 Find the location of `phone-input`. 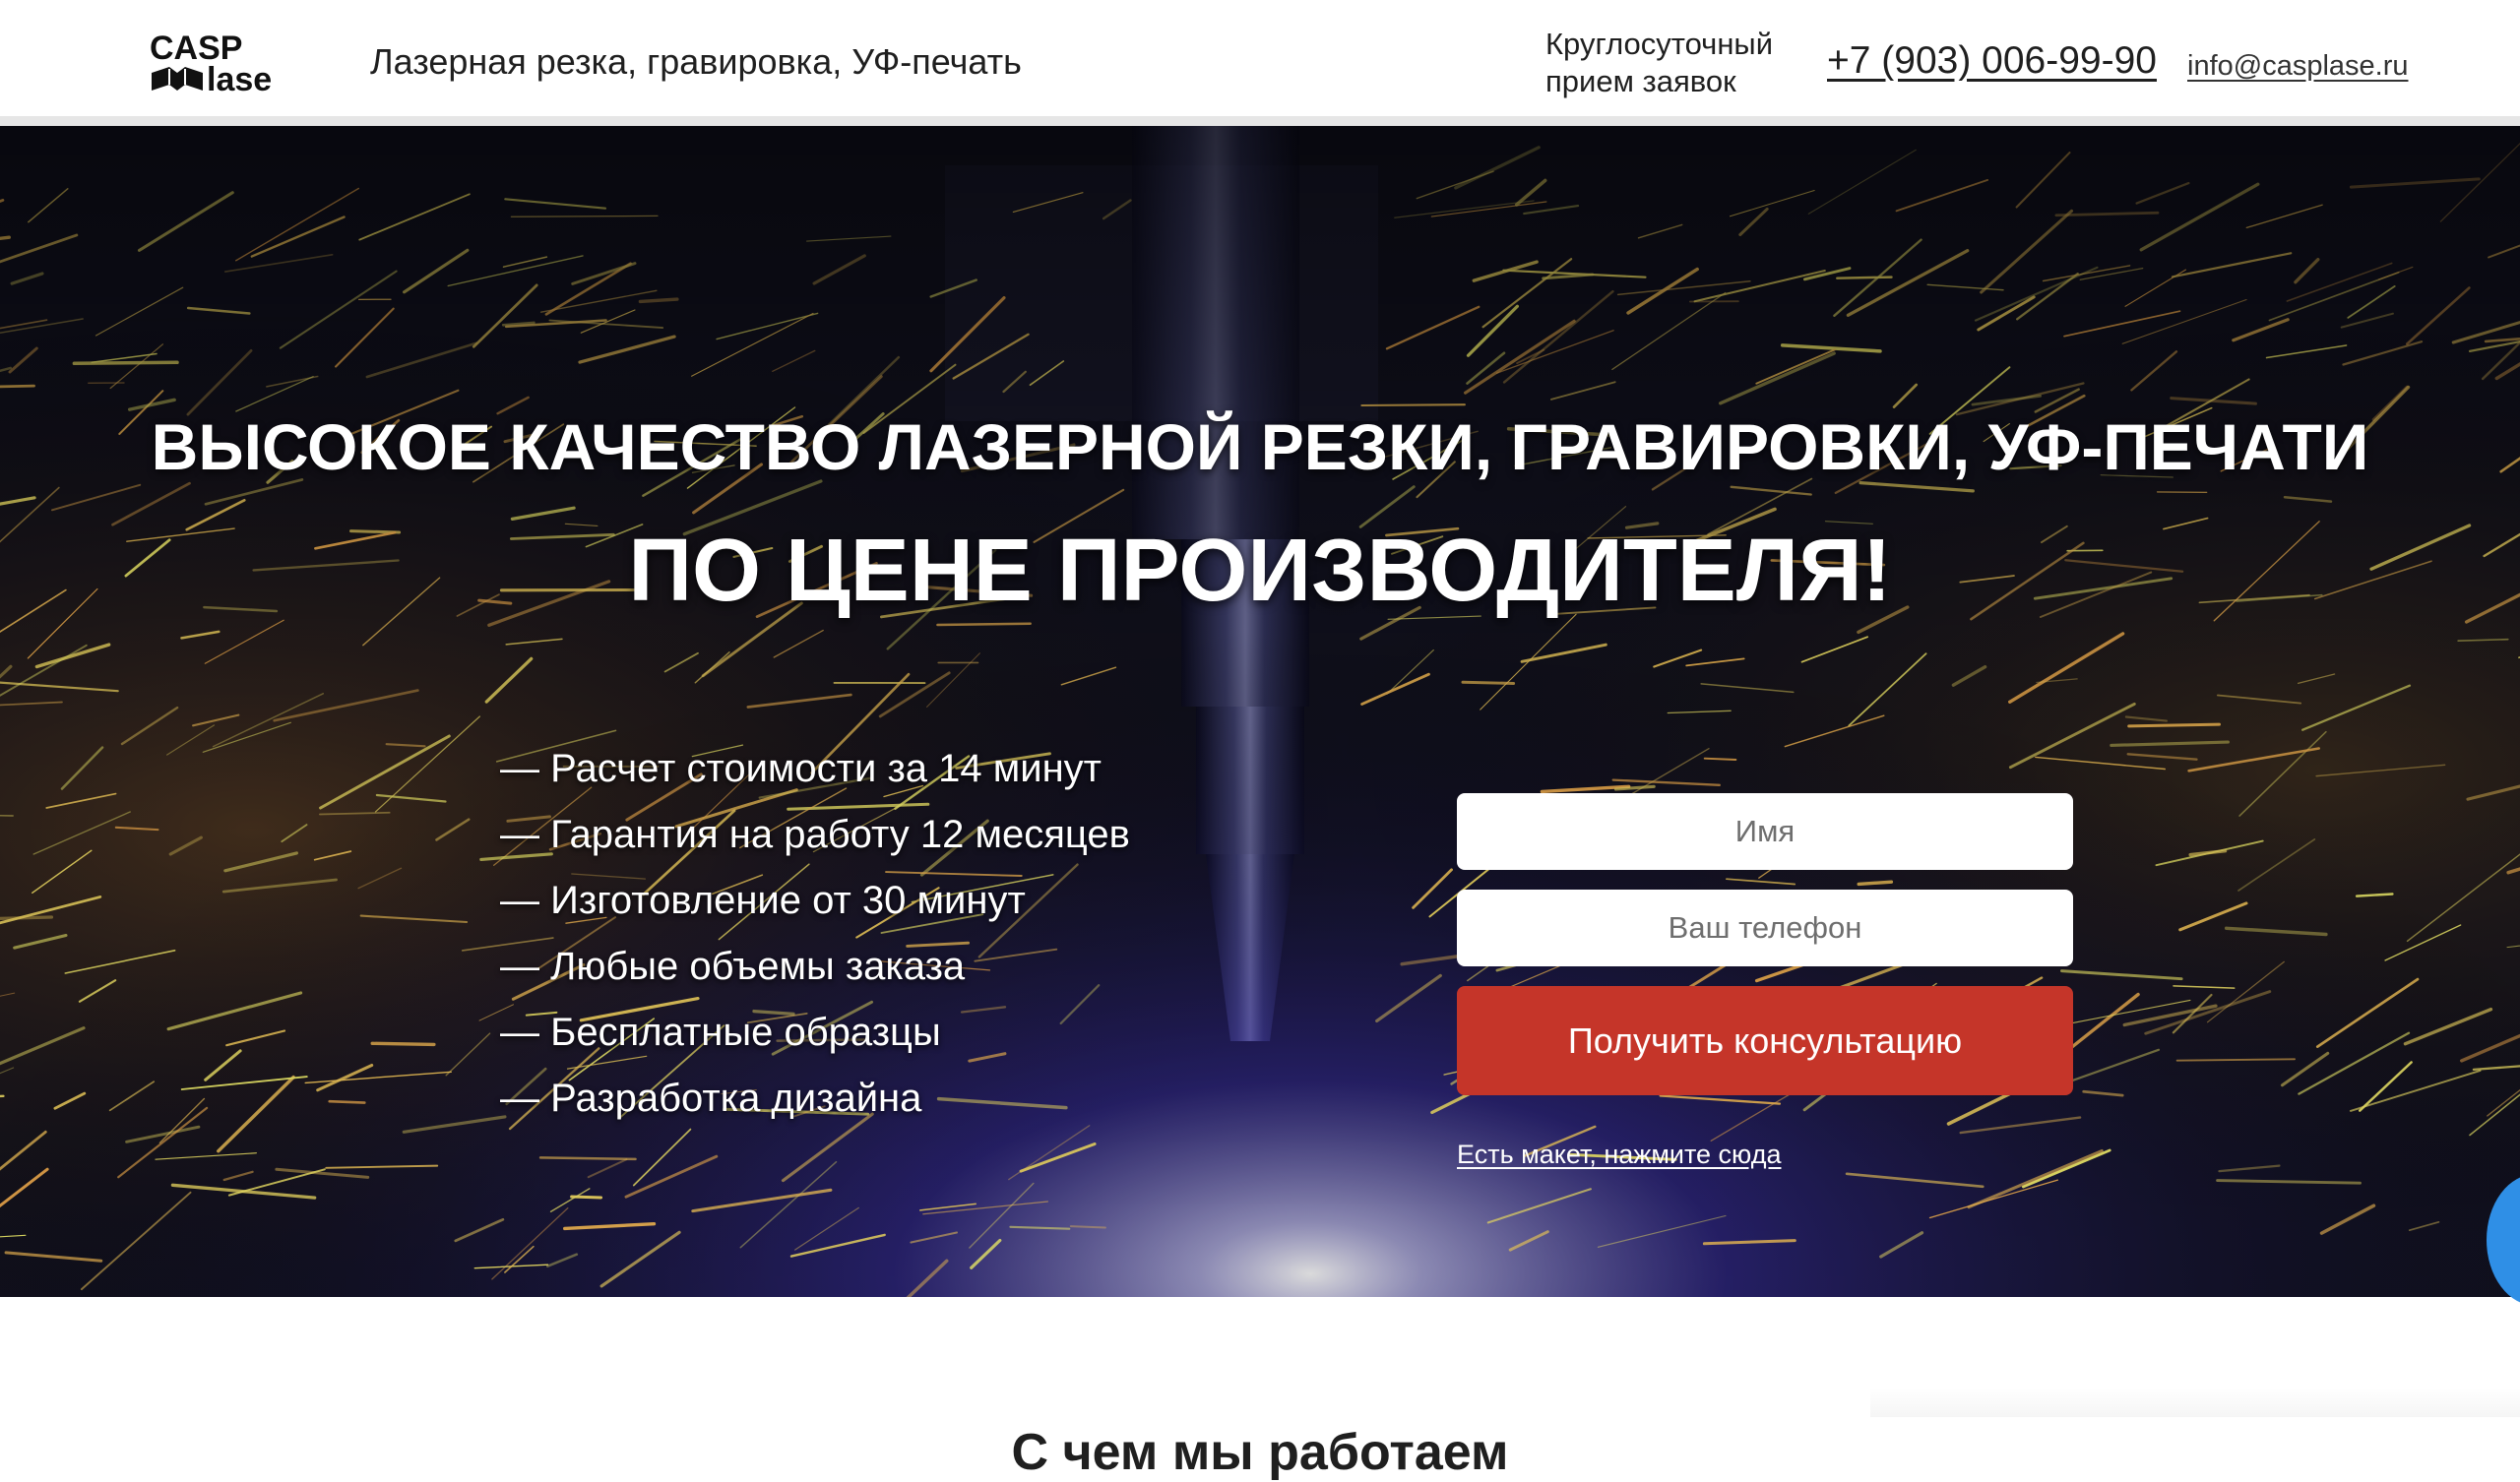

phone-input is located at coordinates (1765, 928).